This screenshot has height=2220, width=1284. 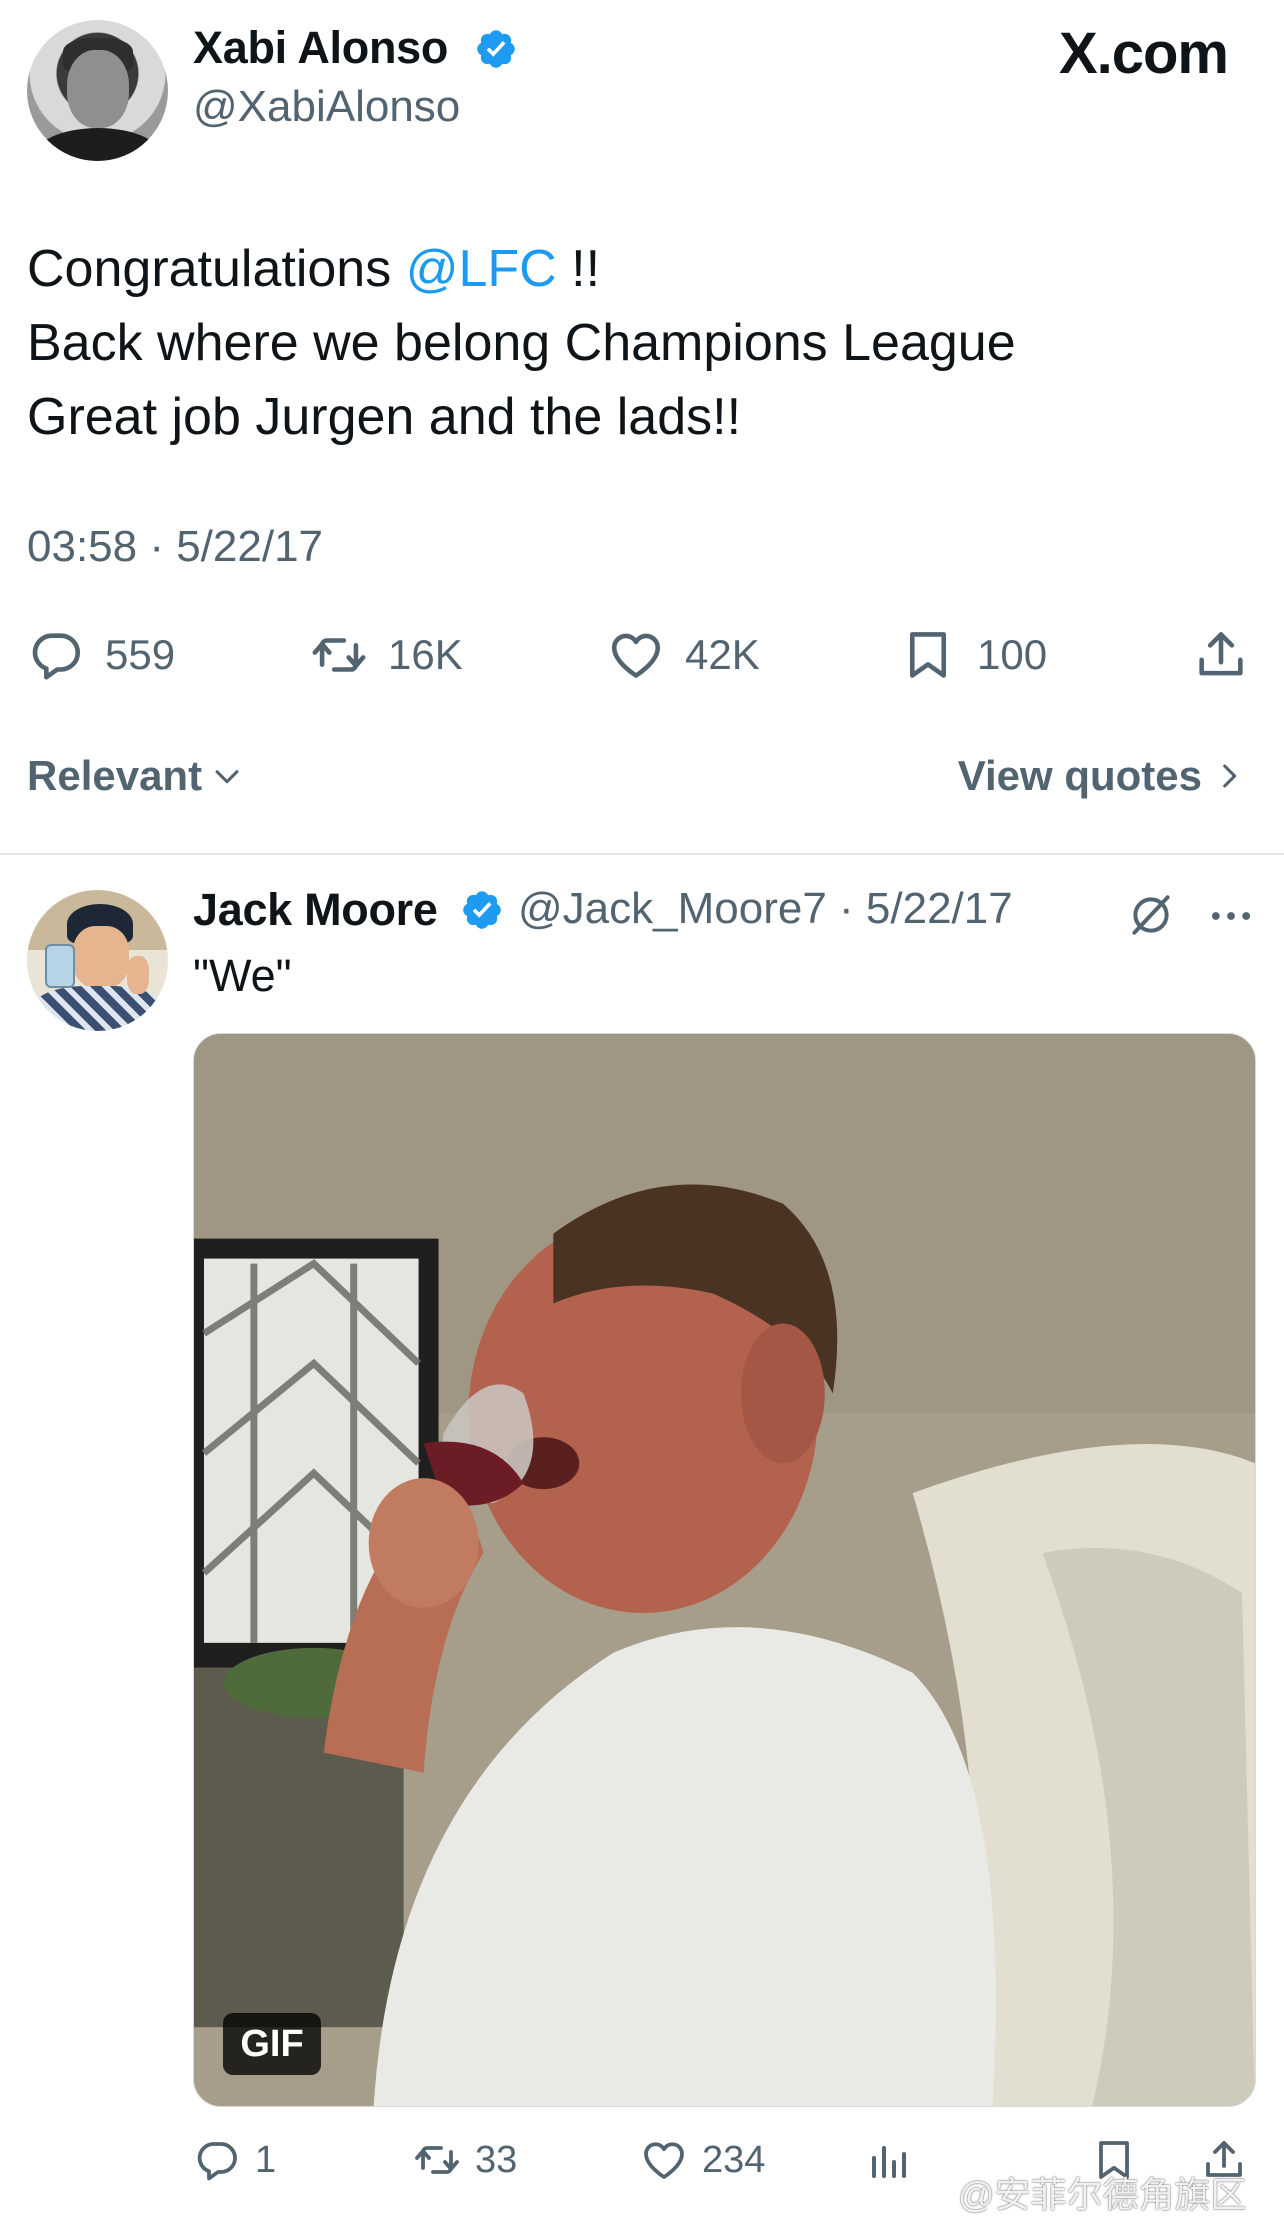 What do you see at coordinates (242, 975) in the screenshot?
I see `reply-text: "We"` at bounding box center [242, 975].